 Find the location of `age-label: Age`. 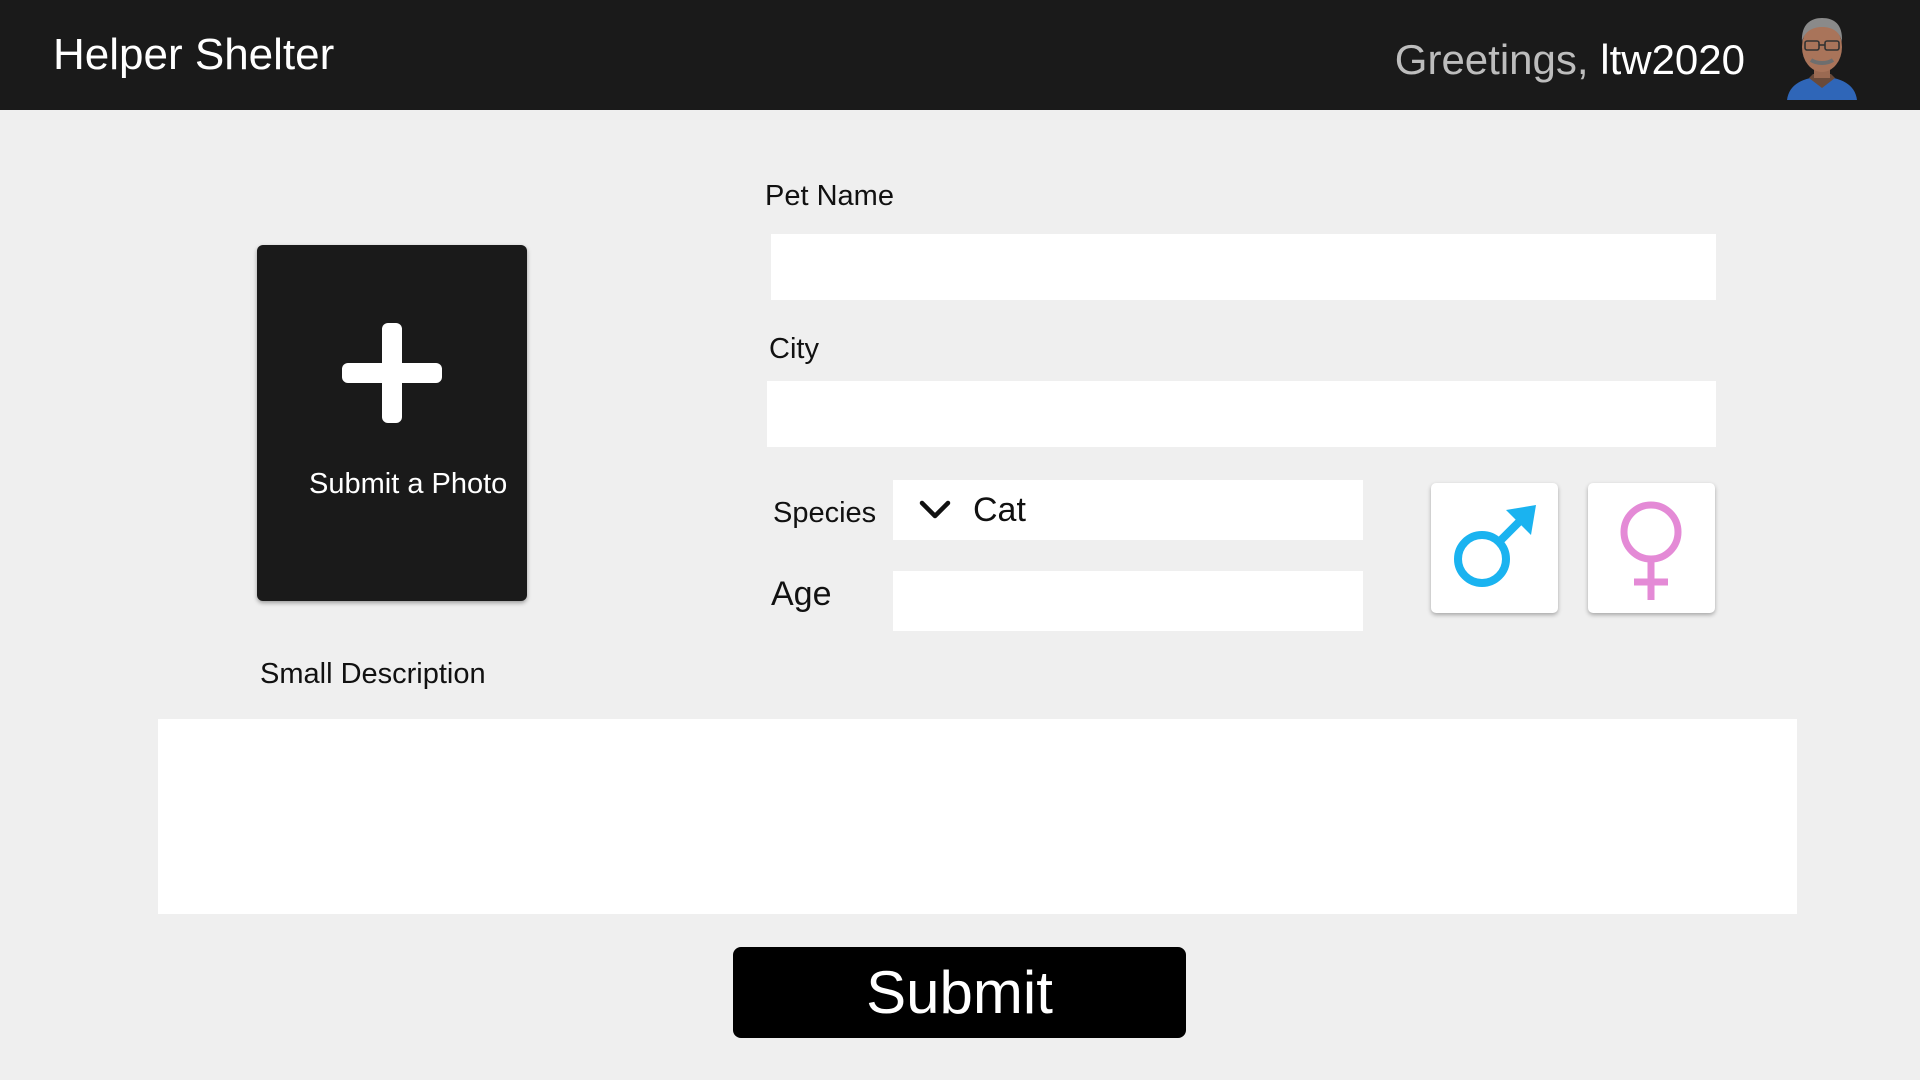

age-label: Age is located at coordinates (801, 594).